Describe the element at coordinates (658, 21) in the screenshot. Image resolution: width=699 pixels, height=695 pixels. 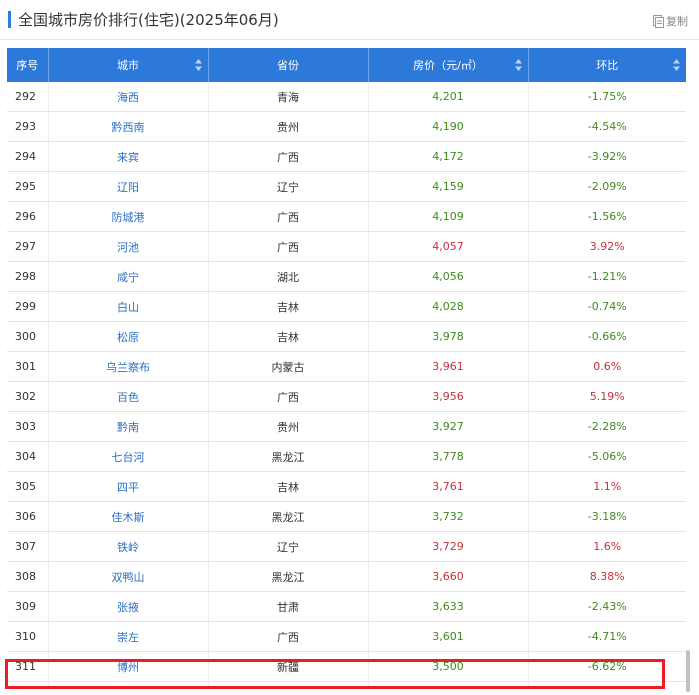
I see `copy-icon` at that location.